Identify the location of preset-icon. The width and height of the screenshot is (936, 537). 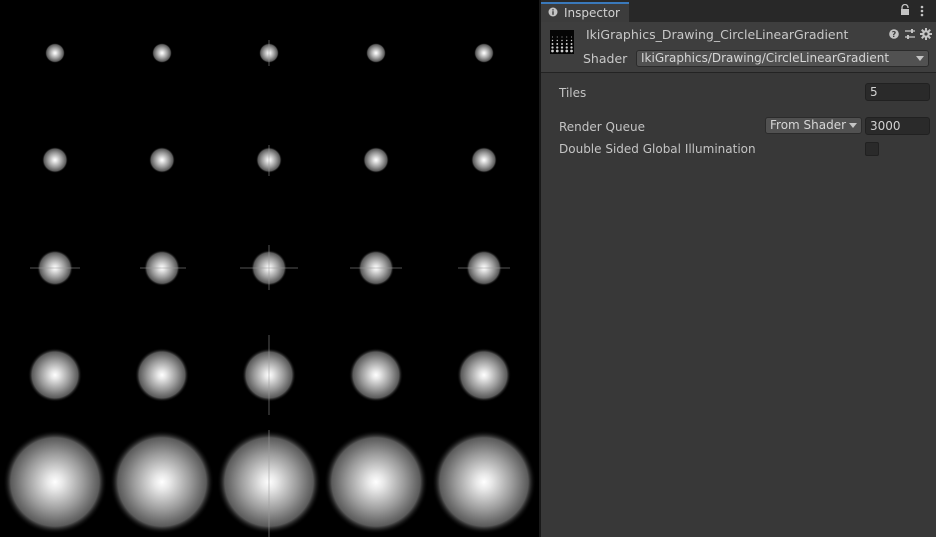
(910, 34).